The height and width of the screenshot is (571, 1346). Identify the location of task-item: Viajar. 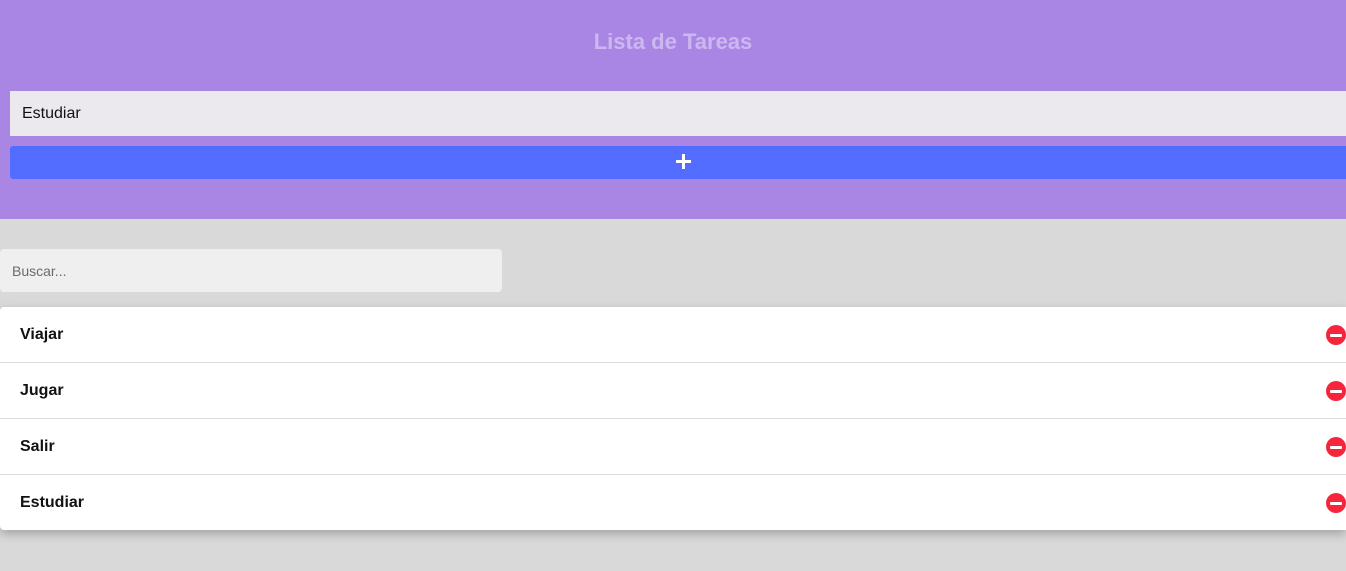
(673, 335).